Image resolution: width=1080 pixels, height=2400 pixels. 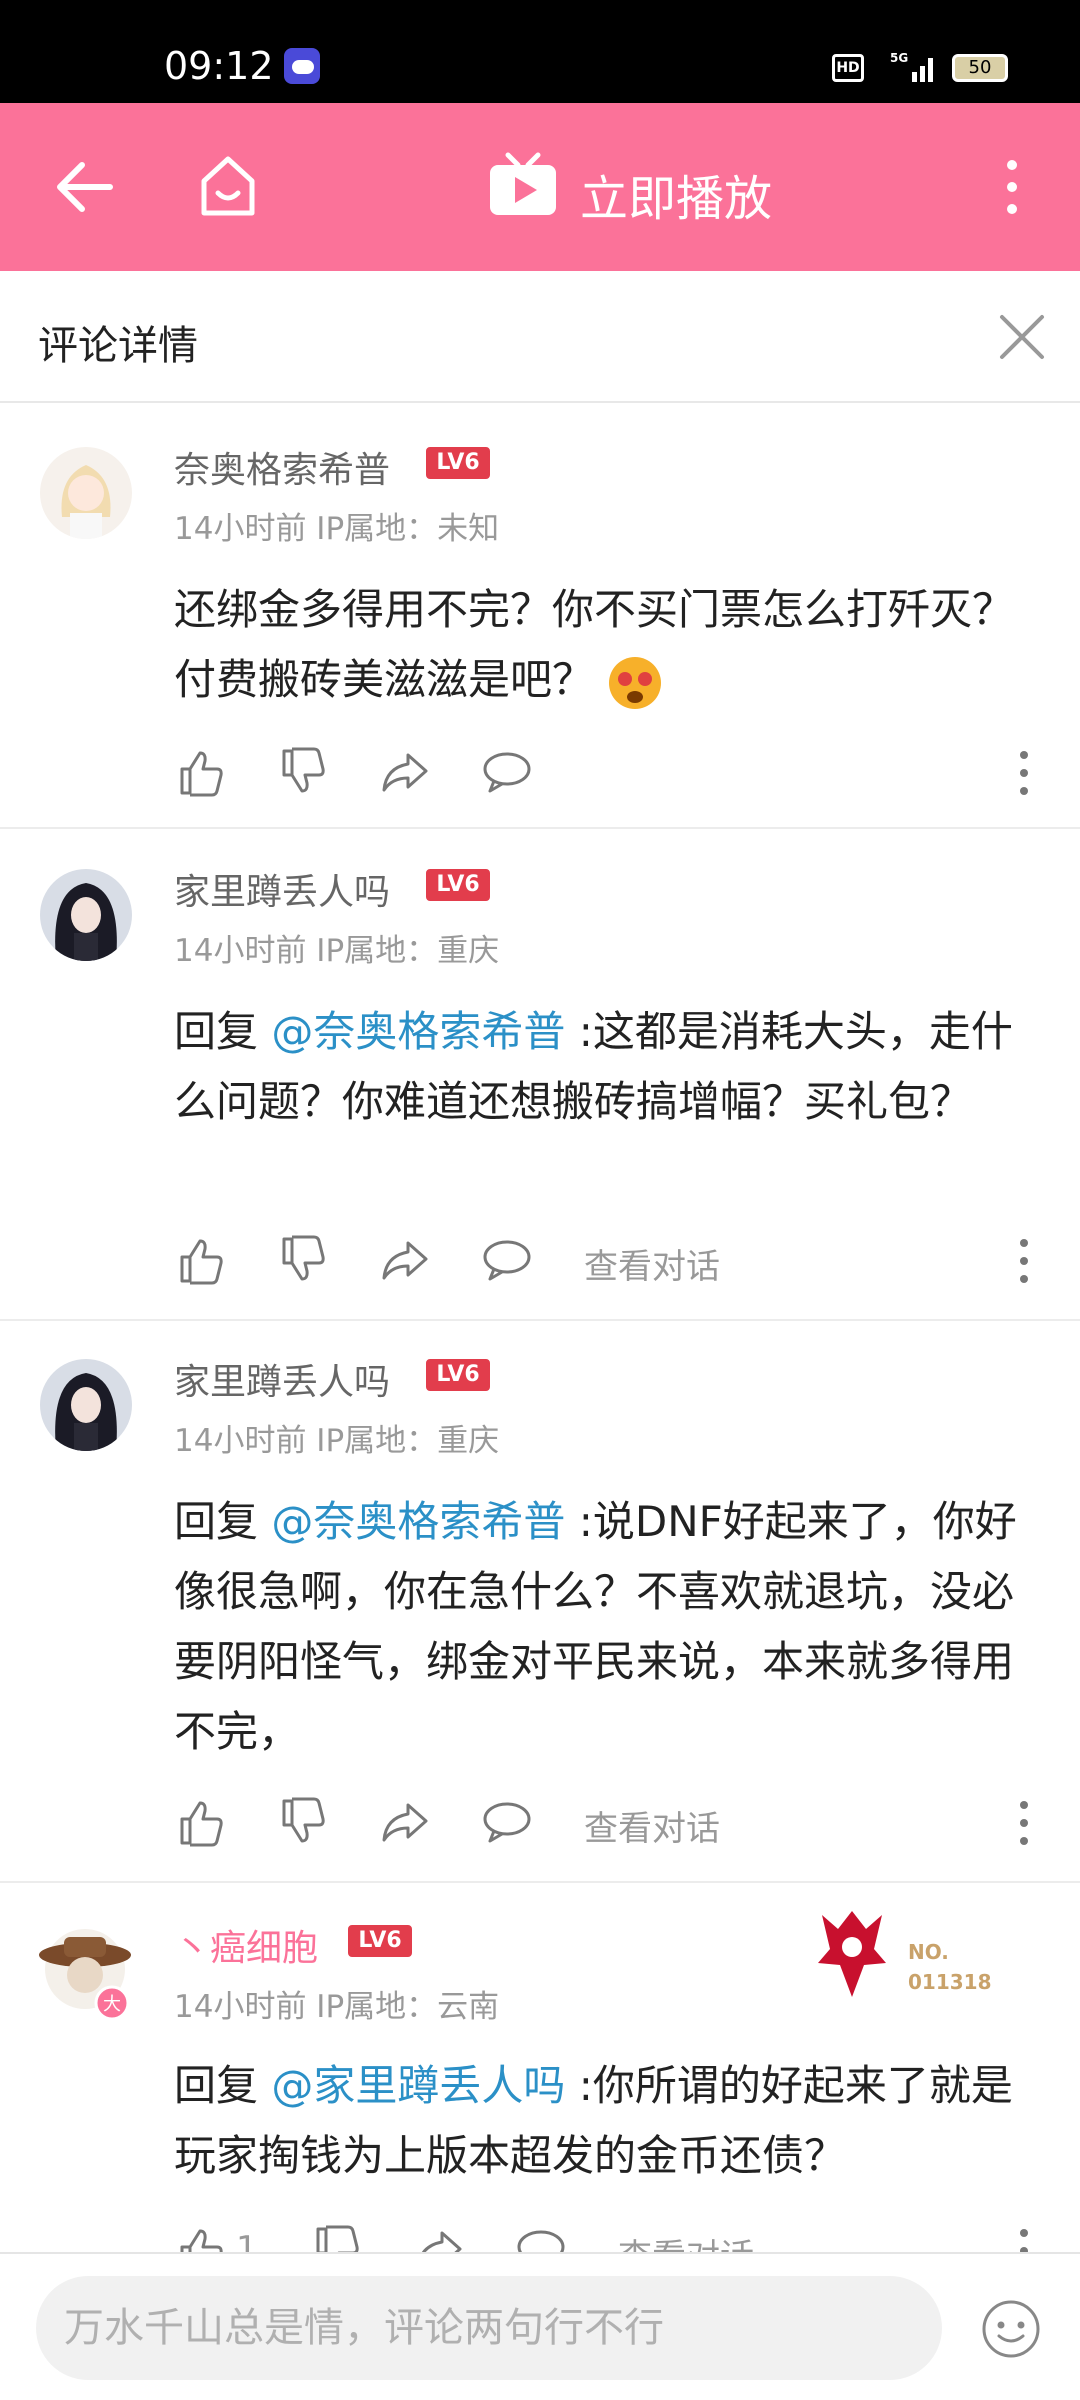 What do you see at coordinates (980, 68) in the screenshot?
I see `battery-icon: 50` at bounding box center [980, 68].